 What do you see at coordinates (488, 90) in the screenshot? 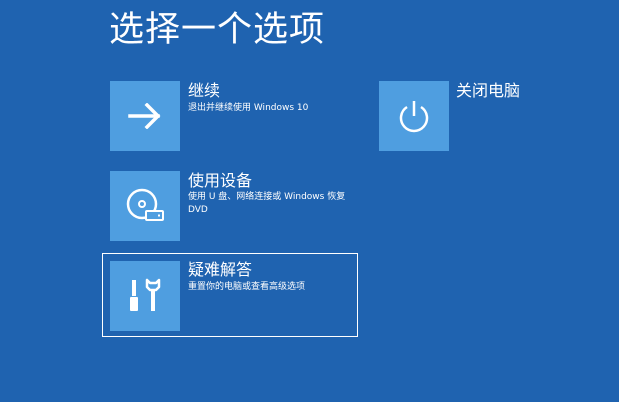
I see `power-off-title: 关闭电脑` at bounding box center [488, 90].